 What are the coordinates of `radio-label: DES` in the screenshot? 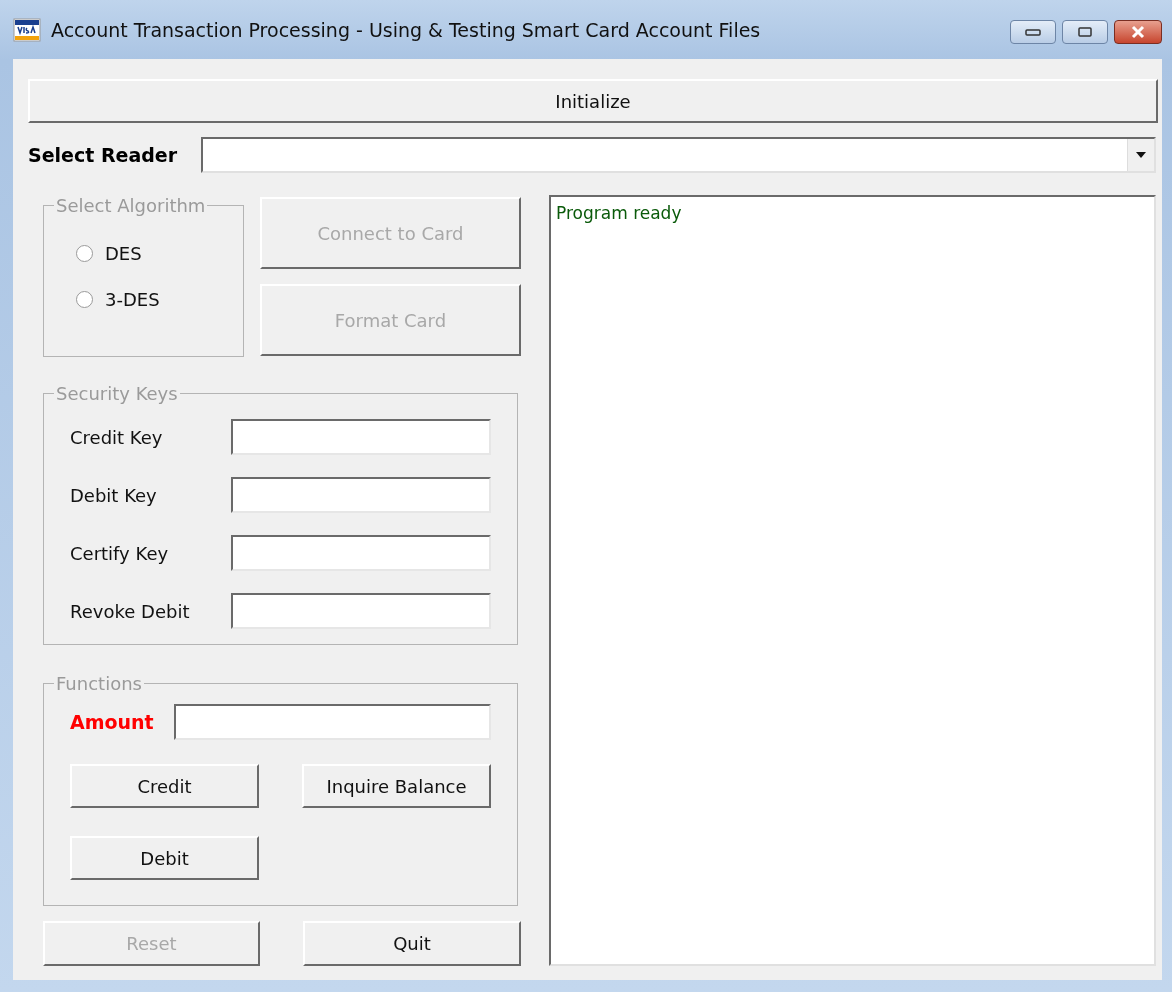 It's located at (123, 253).